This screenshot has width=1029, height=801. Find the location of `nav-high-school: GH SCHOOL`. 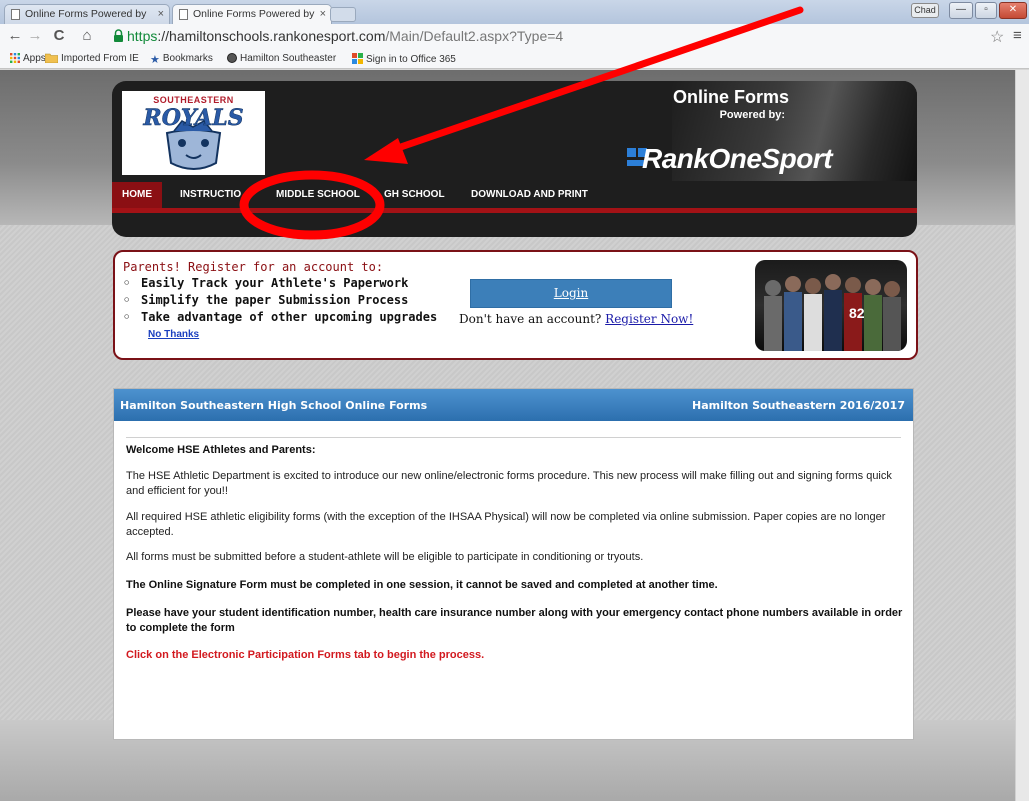

nav-high-school: GH SCHOOL is located at coordinates (414, 195).